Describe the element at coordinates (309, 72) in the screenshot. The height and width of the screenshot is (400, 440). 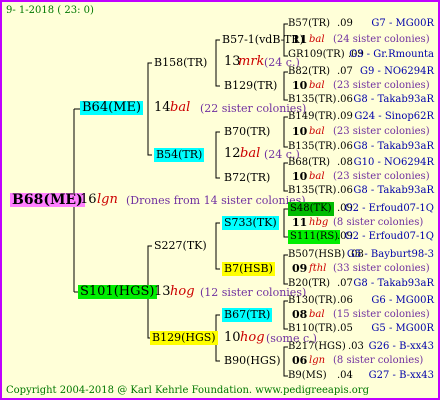
I see `gen4-node: B82(TR)` at that location.